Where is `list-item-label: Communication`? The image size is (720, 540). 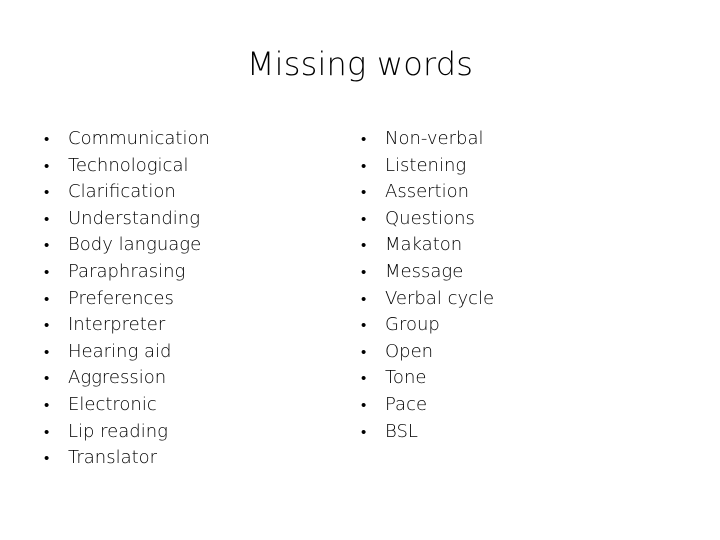 list-item-label: Communication is located at coordinates (139, 138).